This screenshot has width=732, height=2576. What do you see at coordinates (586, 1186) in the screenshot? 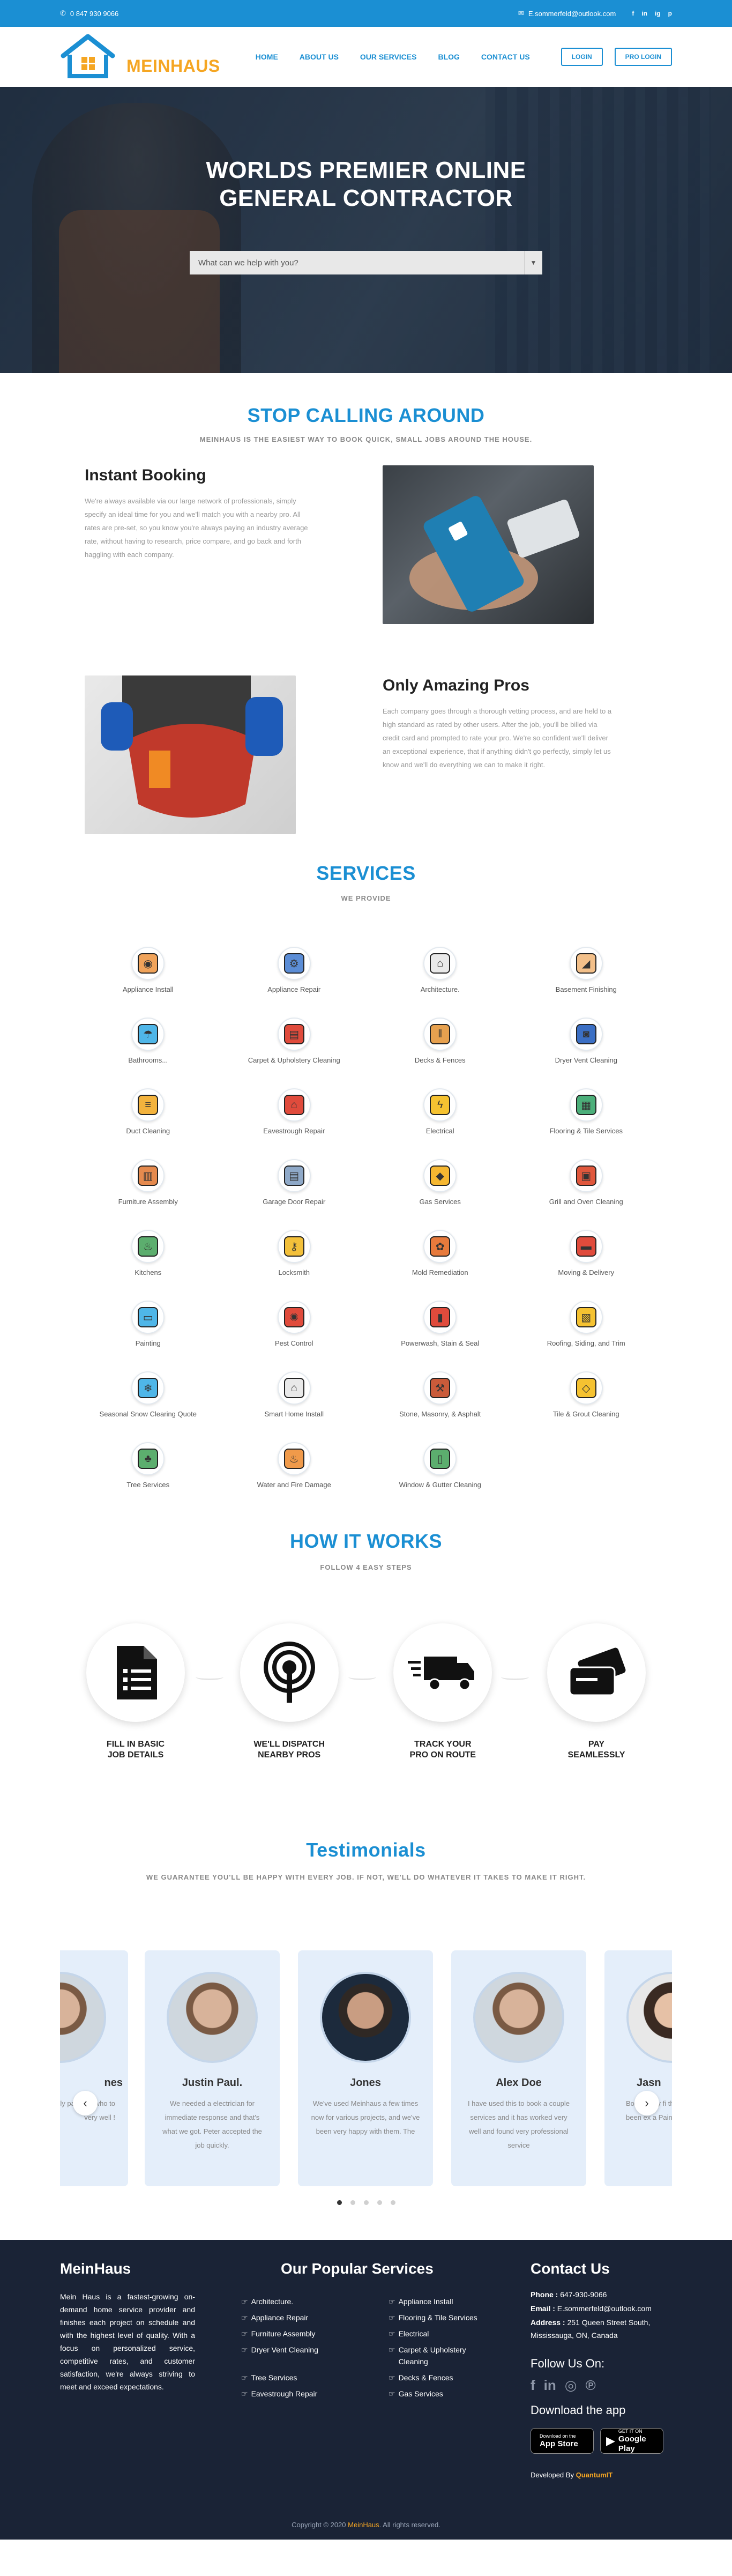
I see `service-item: ▣ Grill and Oven Cleaning` at bounding box center [586, 1186].